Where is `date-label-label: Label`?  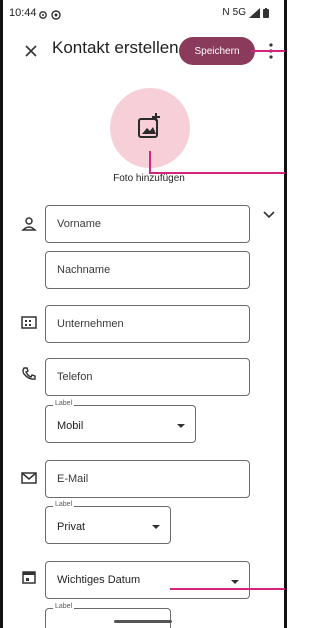 date-label-label: Label is located at coordinates (64, 606).